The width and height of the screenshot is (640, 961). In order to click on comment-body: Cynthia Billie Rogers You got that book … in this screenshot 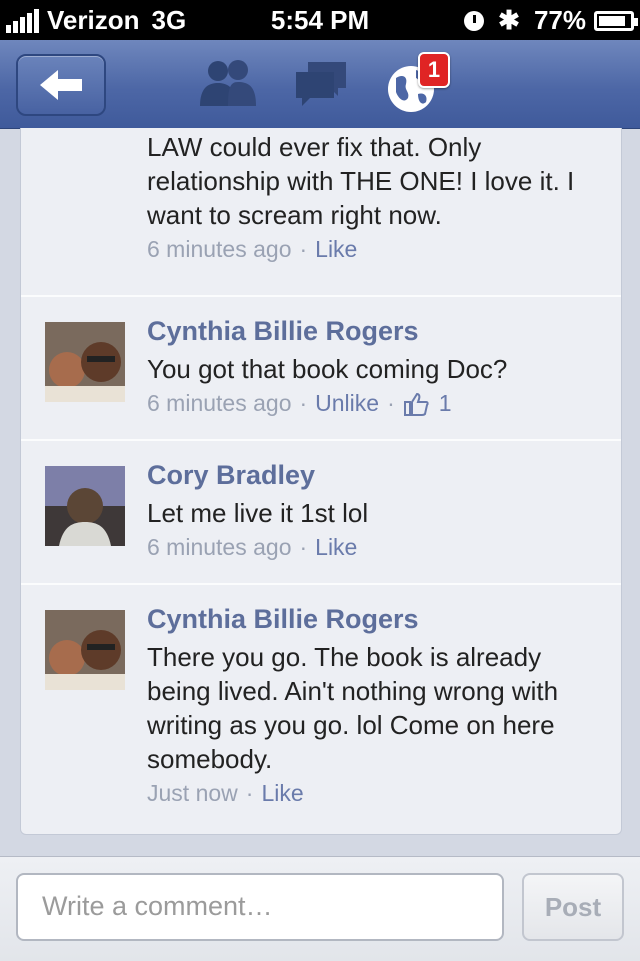, I will do `click(377, 366)`.